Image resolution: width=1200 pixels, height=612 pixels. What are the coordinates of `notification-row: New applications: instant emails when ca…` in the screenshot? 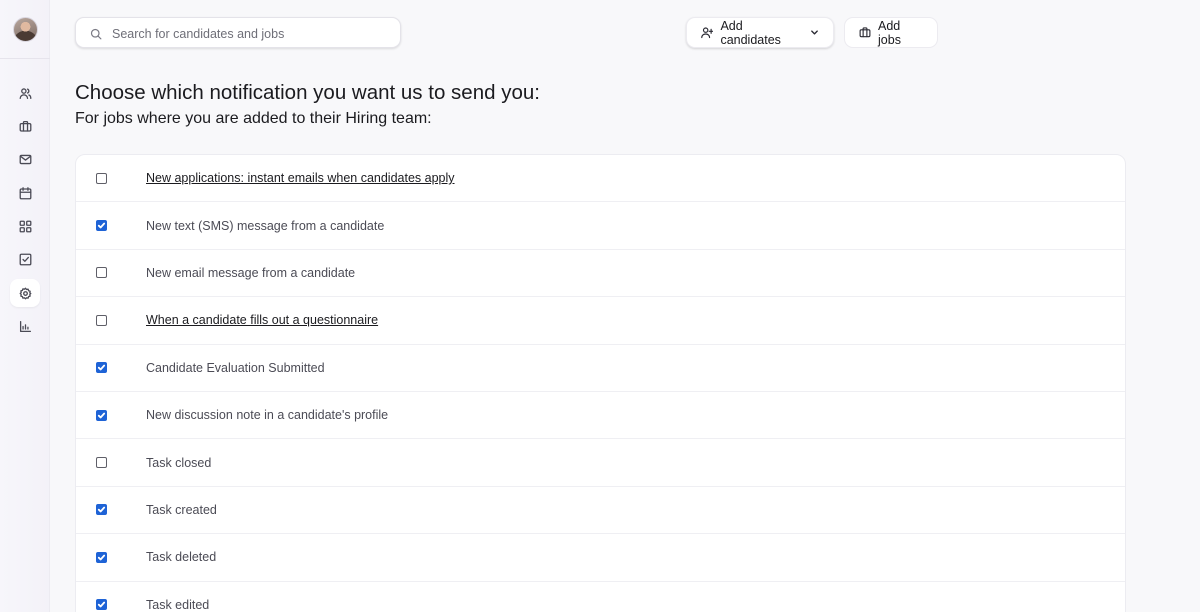 It's located at (600, 179).